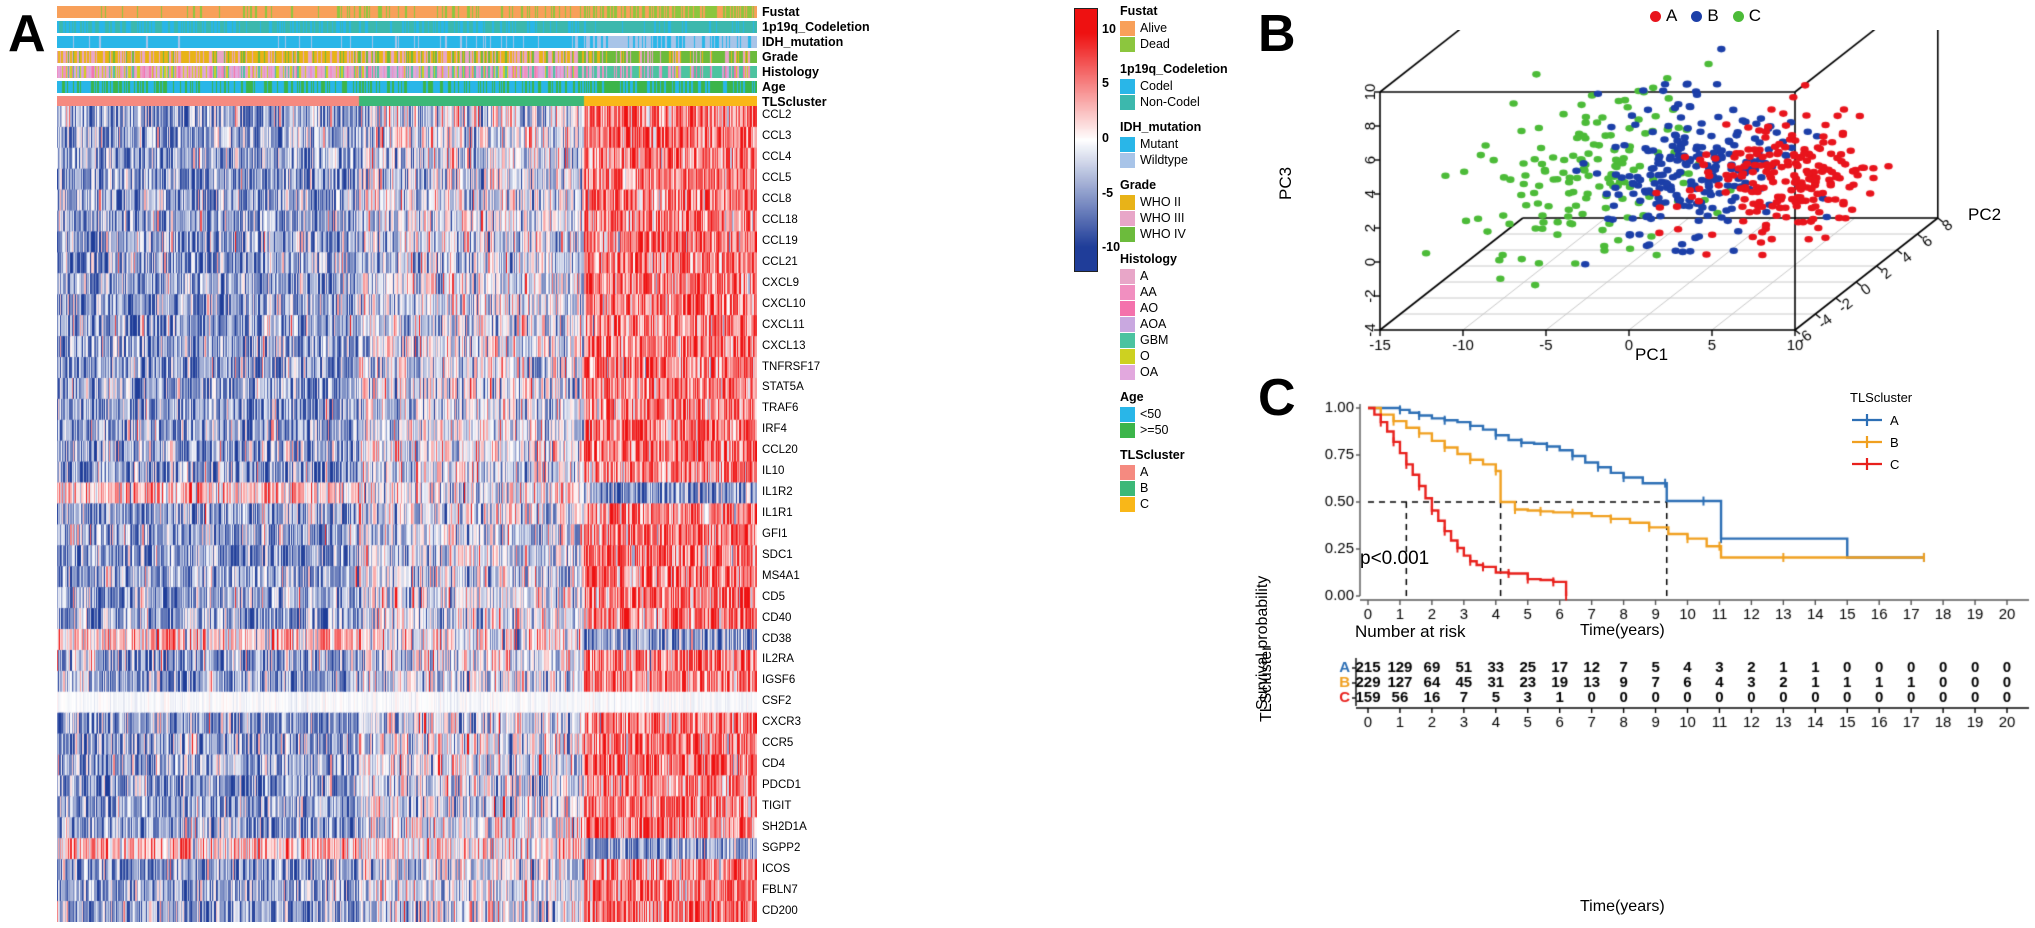 Image resolution: width=2035 pixels, height=928 pixels. Describe the element at coordinates (1156, 86) in the screenshot. I see `legend-label: Codel` at that location.